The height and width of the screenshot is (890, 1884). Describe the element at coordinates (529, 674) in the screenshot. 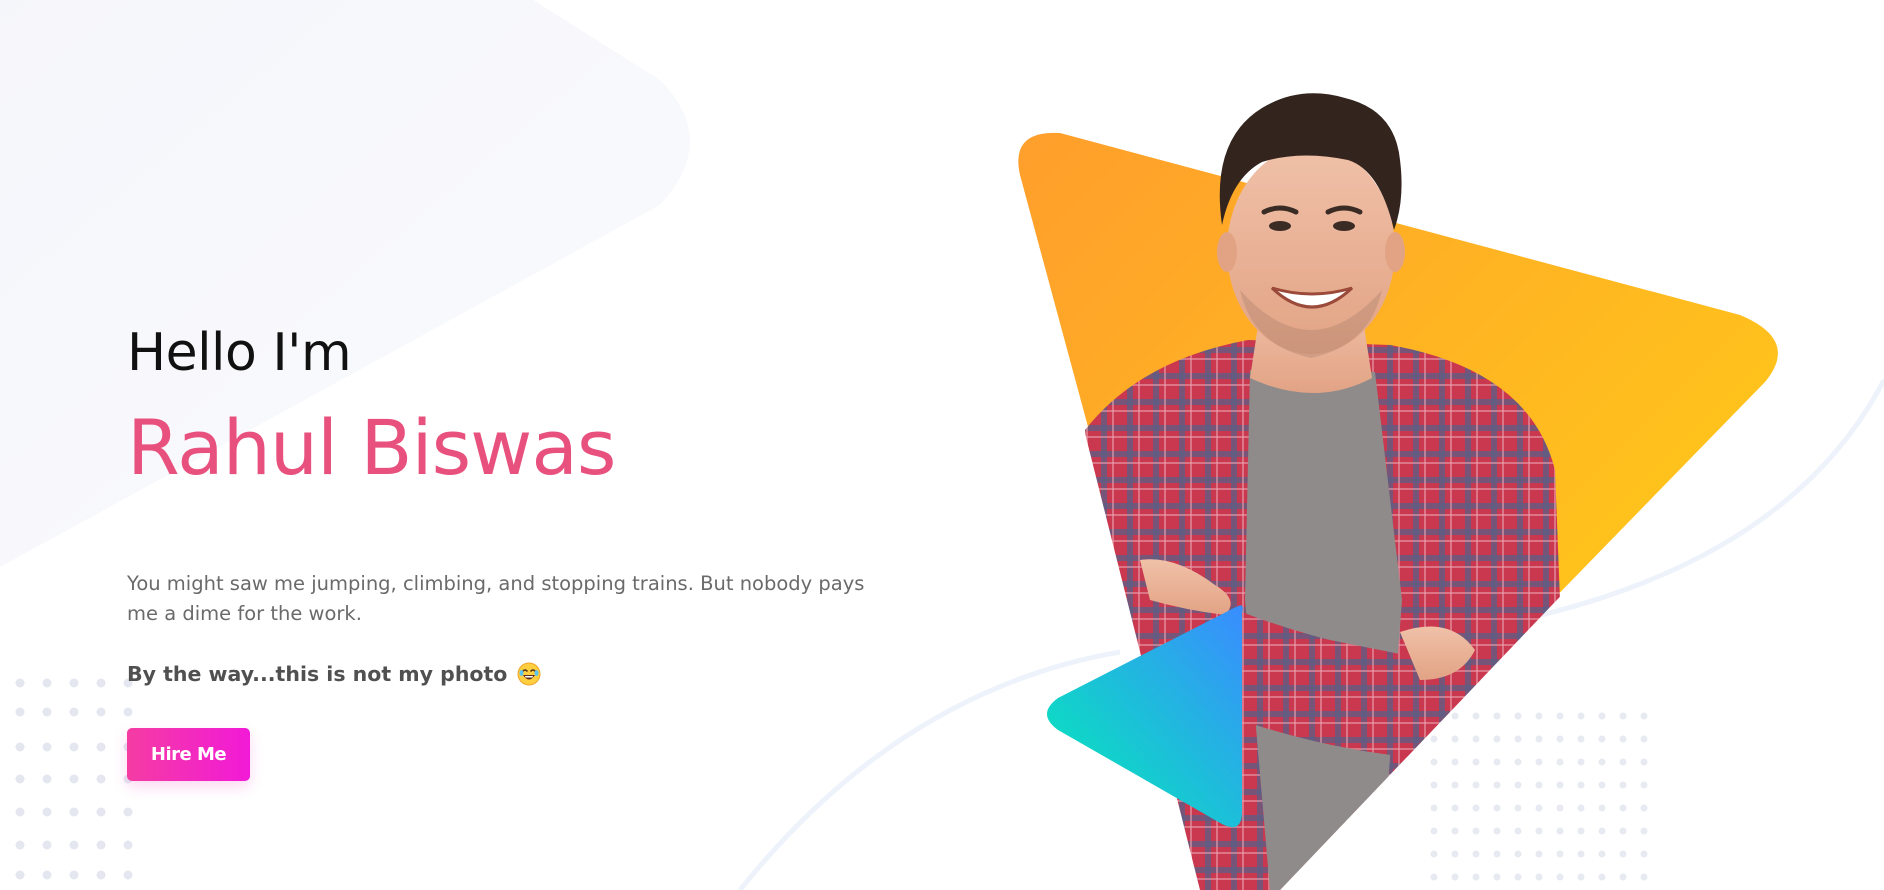

I see `laughing-face-icon` at that location.